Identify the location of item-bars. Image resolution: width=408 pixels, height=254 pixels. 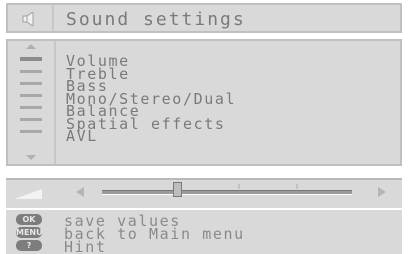
(31, 99).